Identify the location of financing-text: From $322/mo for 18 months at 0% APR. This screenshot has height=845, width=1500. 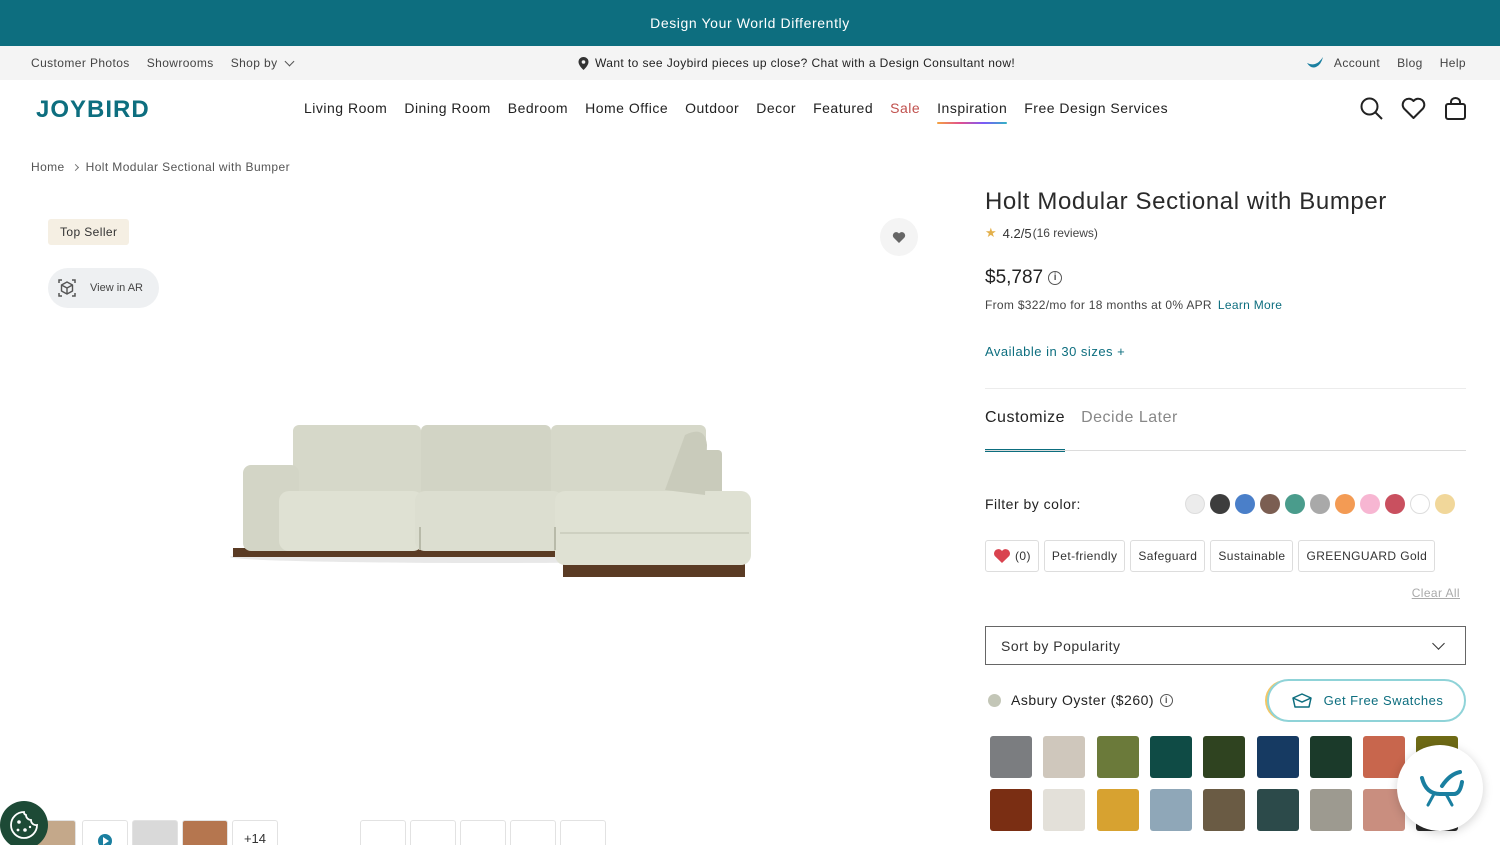
(1098, 305).